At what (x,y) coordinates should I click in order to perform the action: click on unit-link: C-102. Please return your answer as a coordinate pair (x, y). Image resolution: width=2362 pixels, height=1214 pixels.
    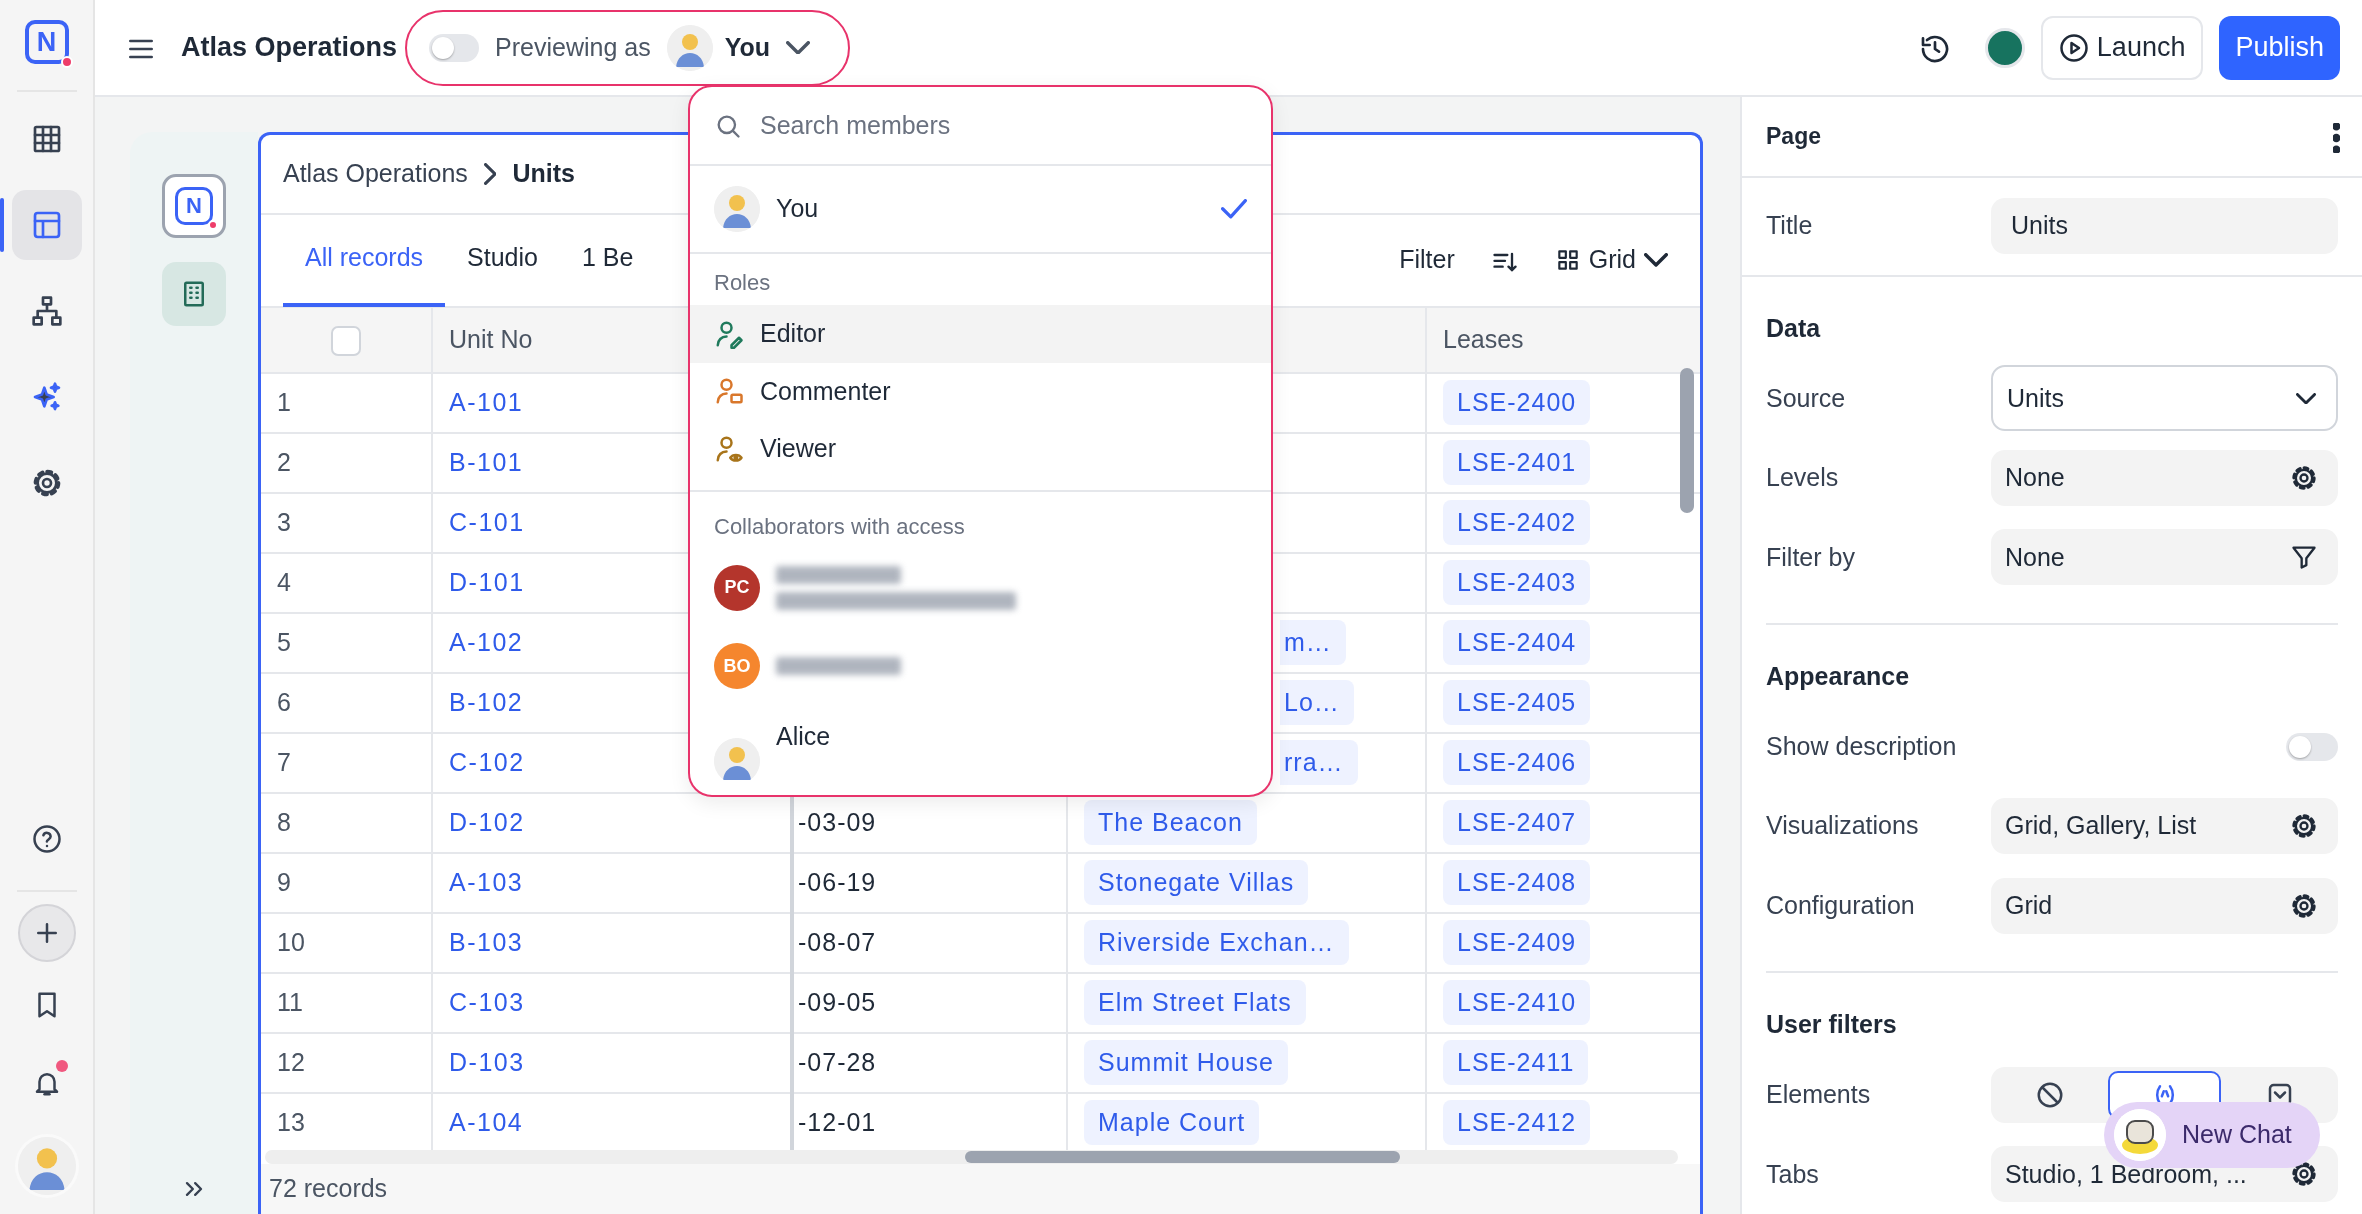
    Looking at the image, I should click on (487, 761).